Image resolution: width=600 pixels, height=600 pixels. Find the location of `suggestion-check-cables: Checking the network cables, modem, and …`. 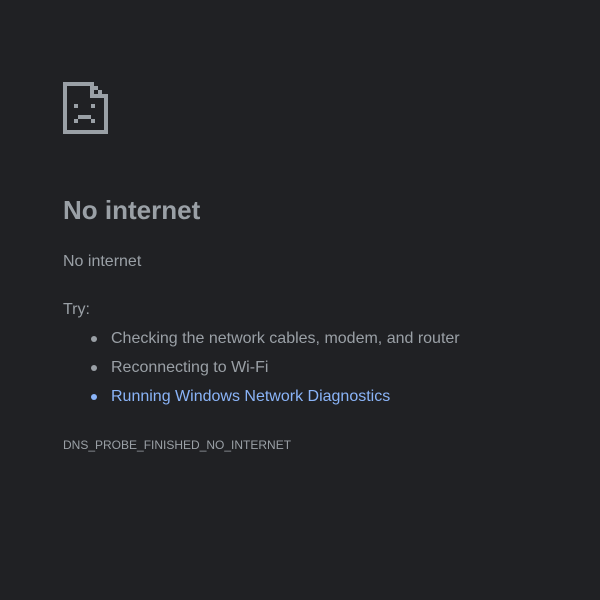

suggestion-check-cables: Checking the network cables, modem, and … is located at coordinates (261, 343).